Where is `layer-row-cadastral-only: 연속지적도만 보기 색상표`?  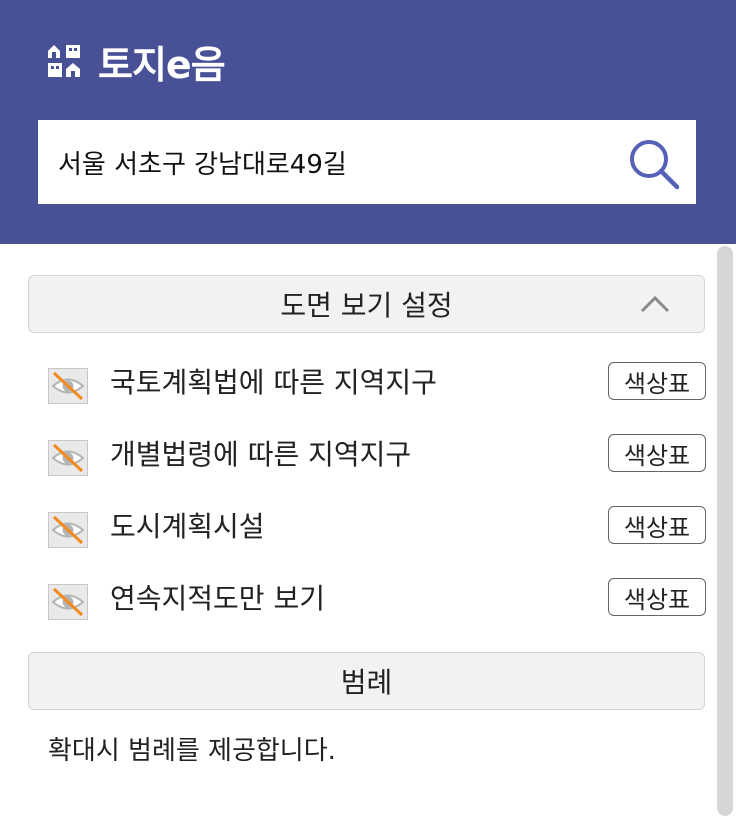 layer-row-cadastral-only: 연속지적도만 보기 색상표 is located at coordinates (376, 599).